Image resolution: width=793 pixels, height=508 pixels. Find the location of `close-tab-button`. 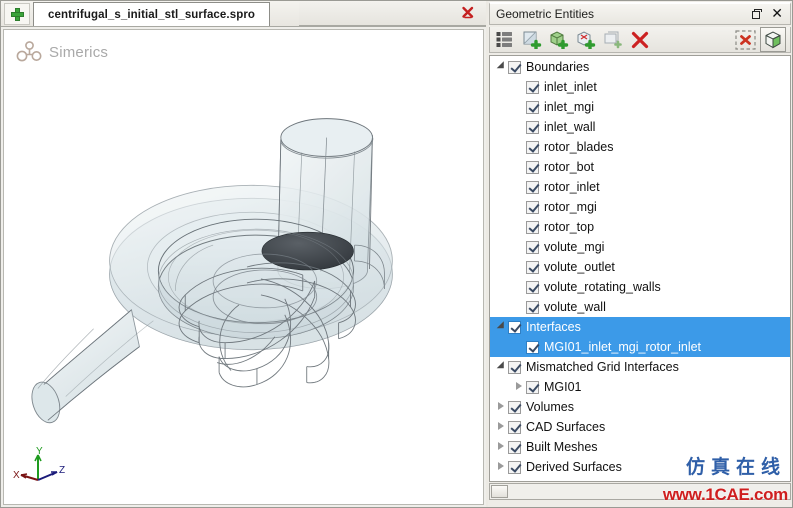

close-tab-button is located at coordinates (467, 13).